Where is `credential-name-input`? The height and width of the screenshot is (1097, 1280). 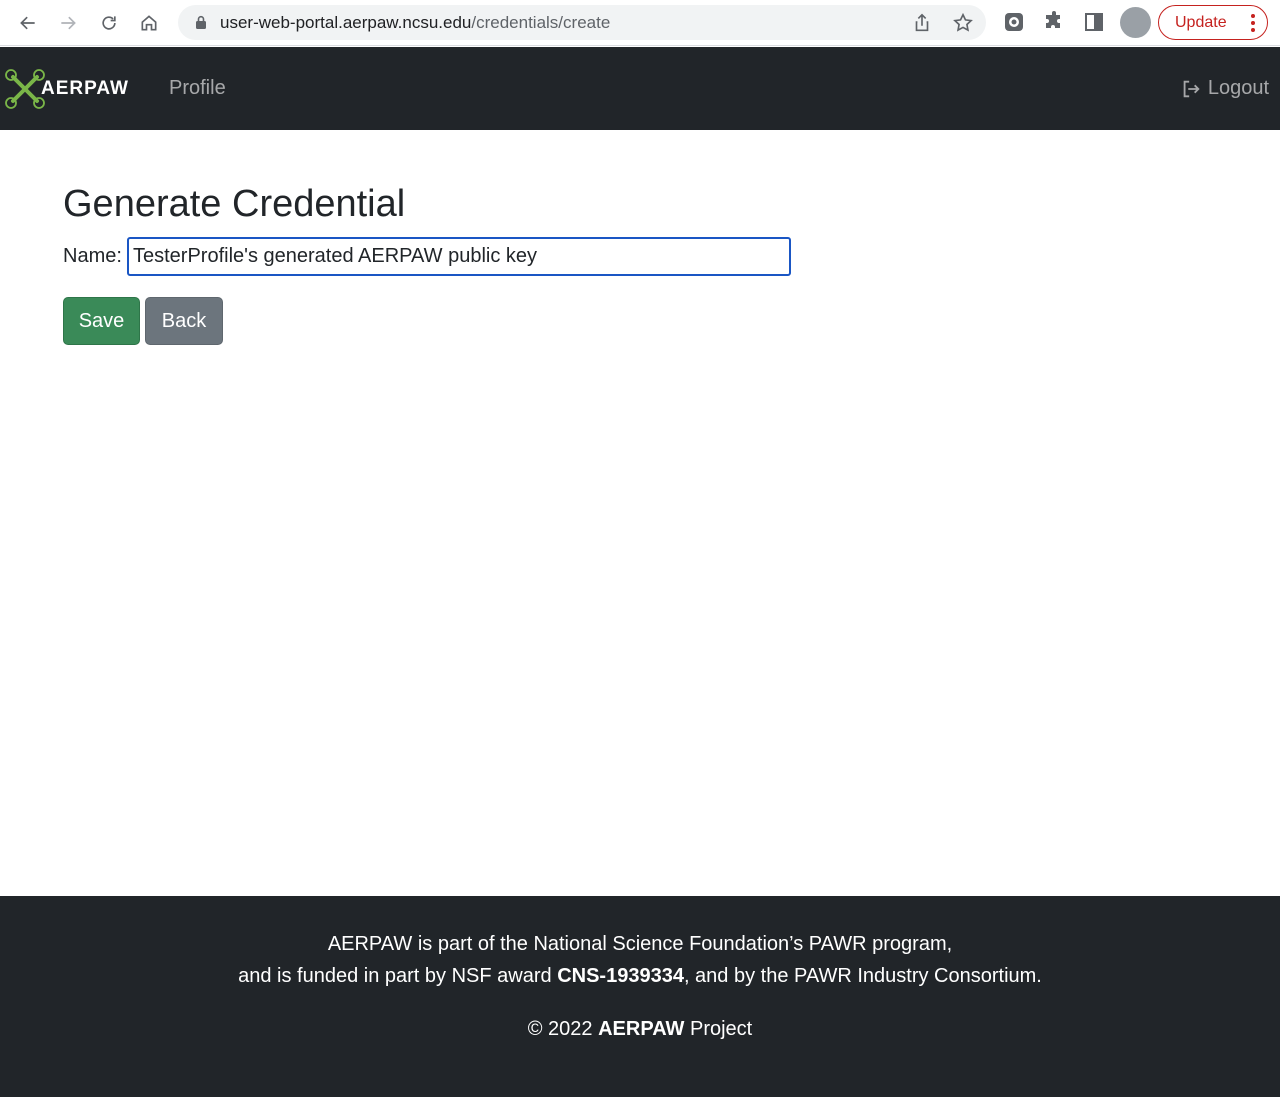 credential-name-input is located at coordinates (459, 256).